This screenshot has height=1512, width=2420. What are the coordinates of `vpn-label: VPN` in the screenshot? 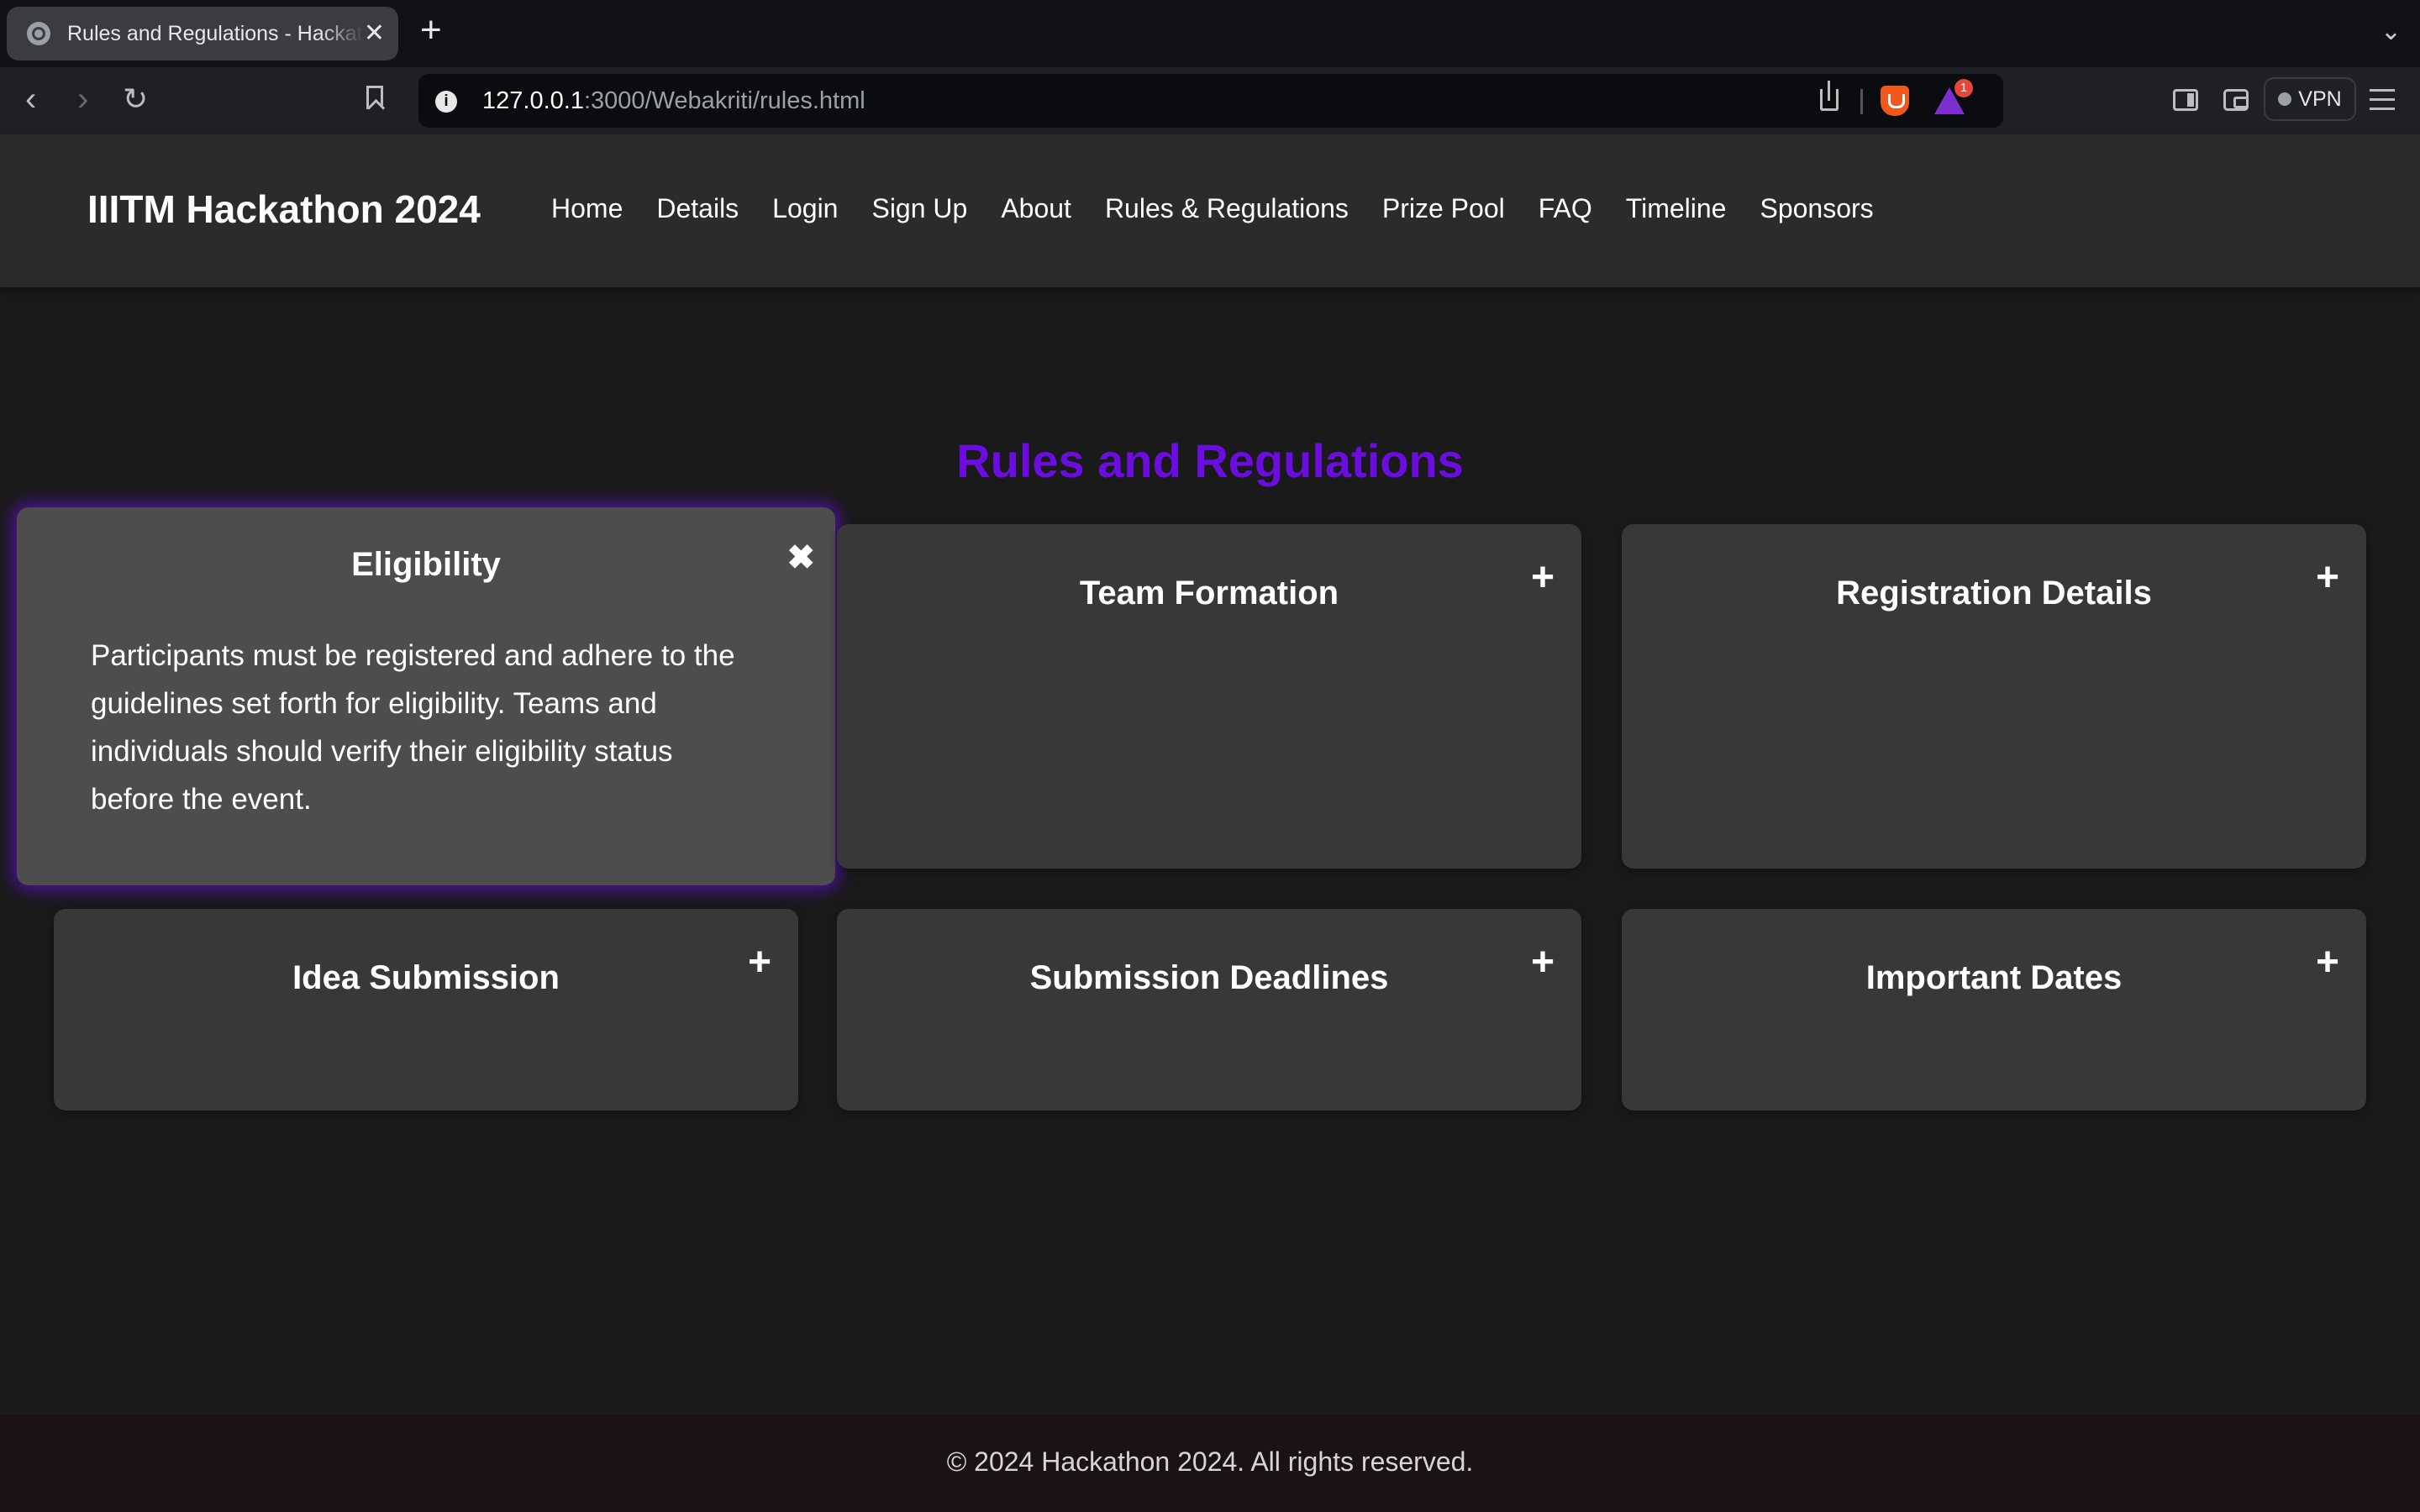 It's located at (2320, 99).